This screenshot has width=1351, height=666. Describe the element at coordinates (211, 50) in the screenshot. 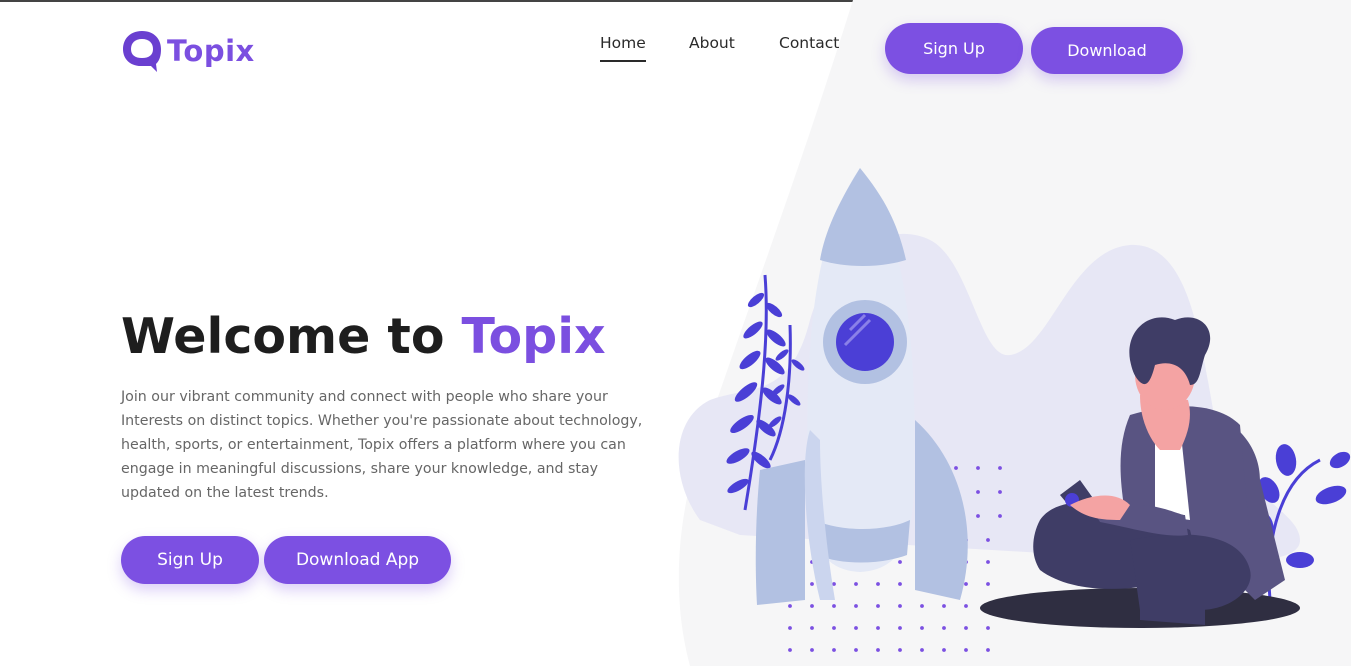

I see `brand-name: Topix` at that location.